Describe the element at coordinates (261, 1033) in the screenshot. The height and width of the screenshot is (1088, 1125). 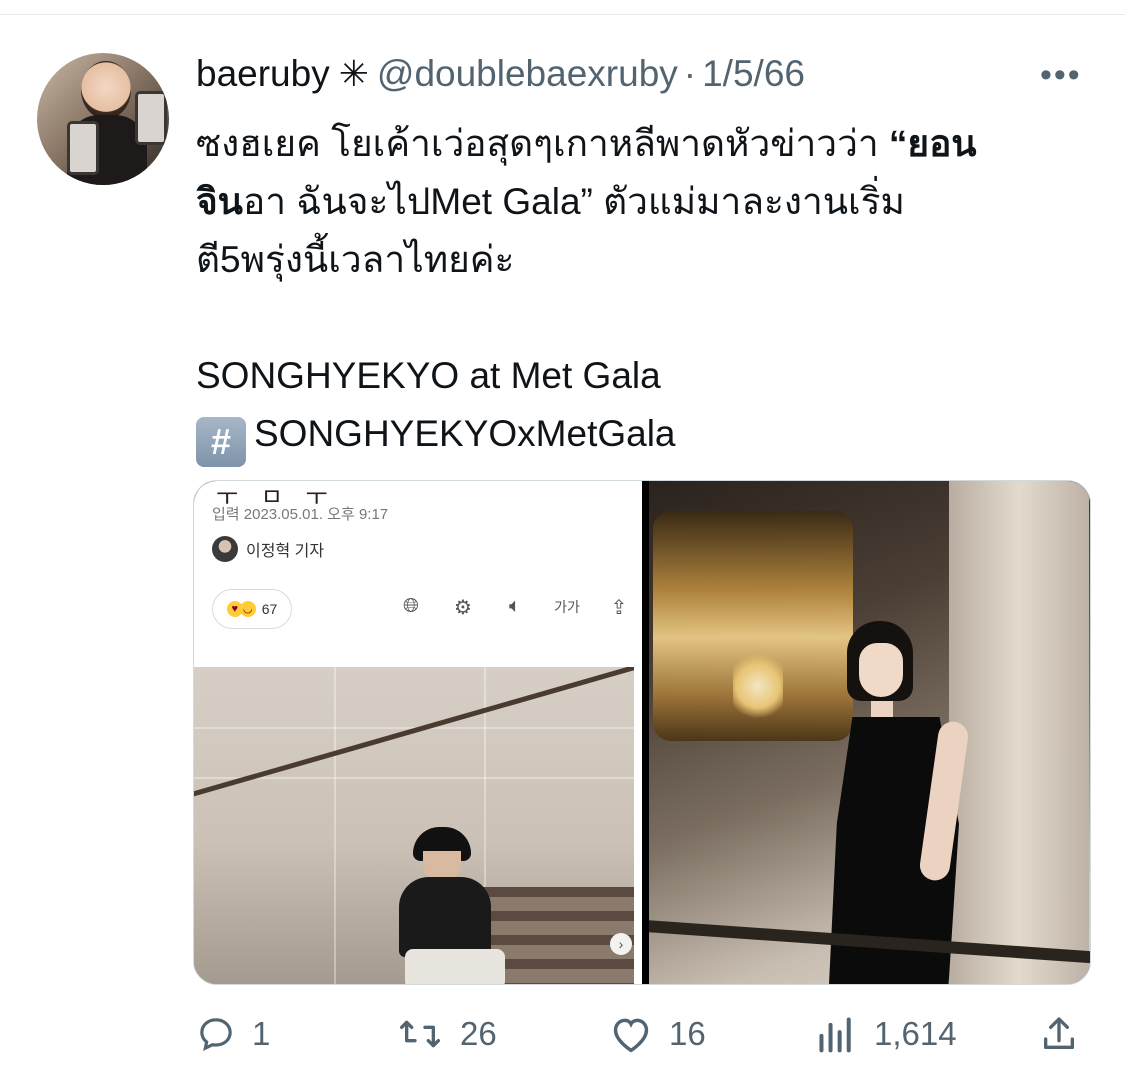
I see `reply-count: 1` at that location.